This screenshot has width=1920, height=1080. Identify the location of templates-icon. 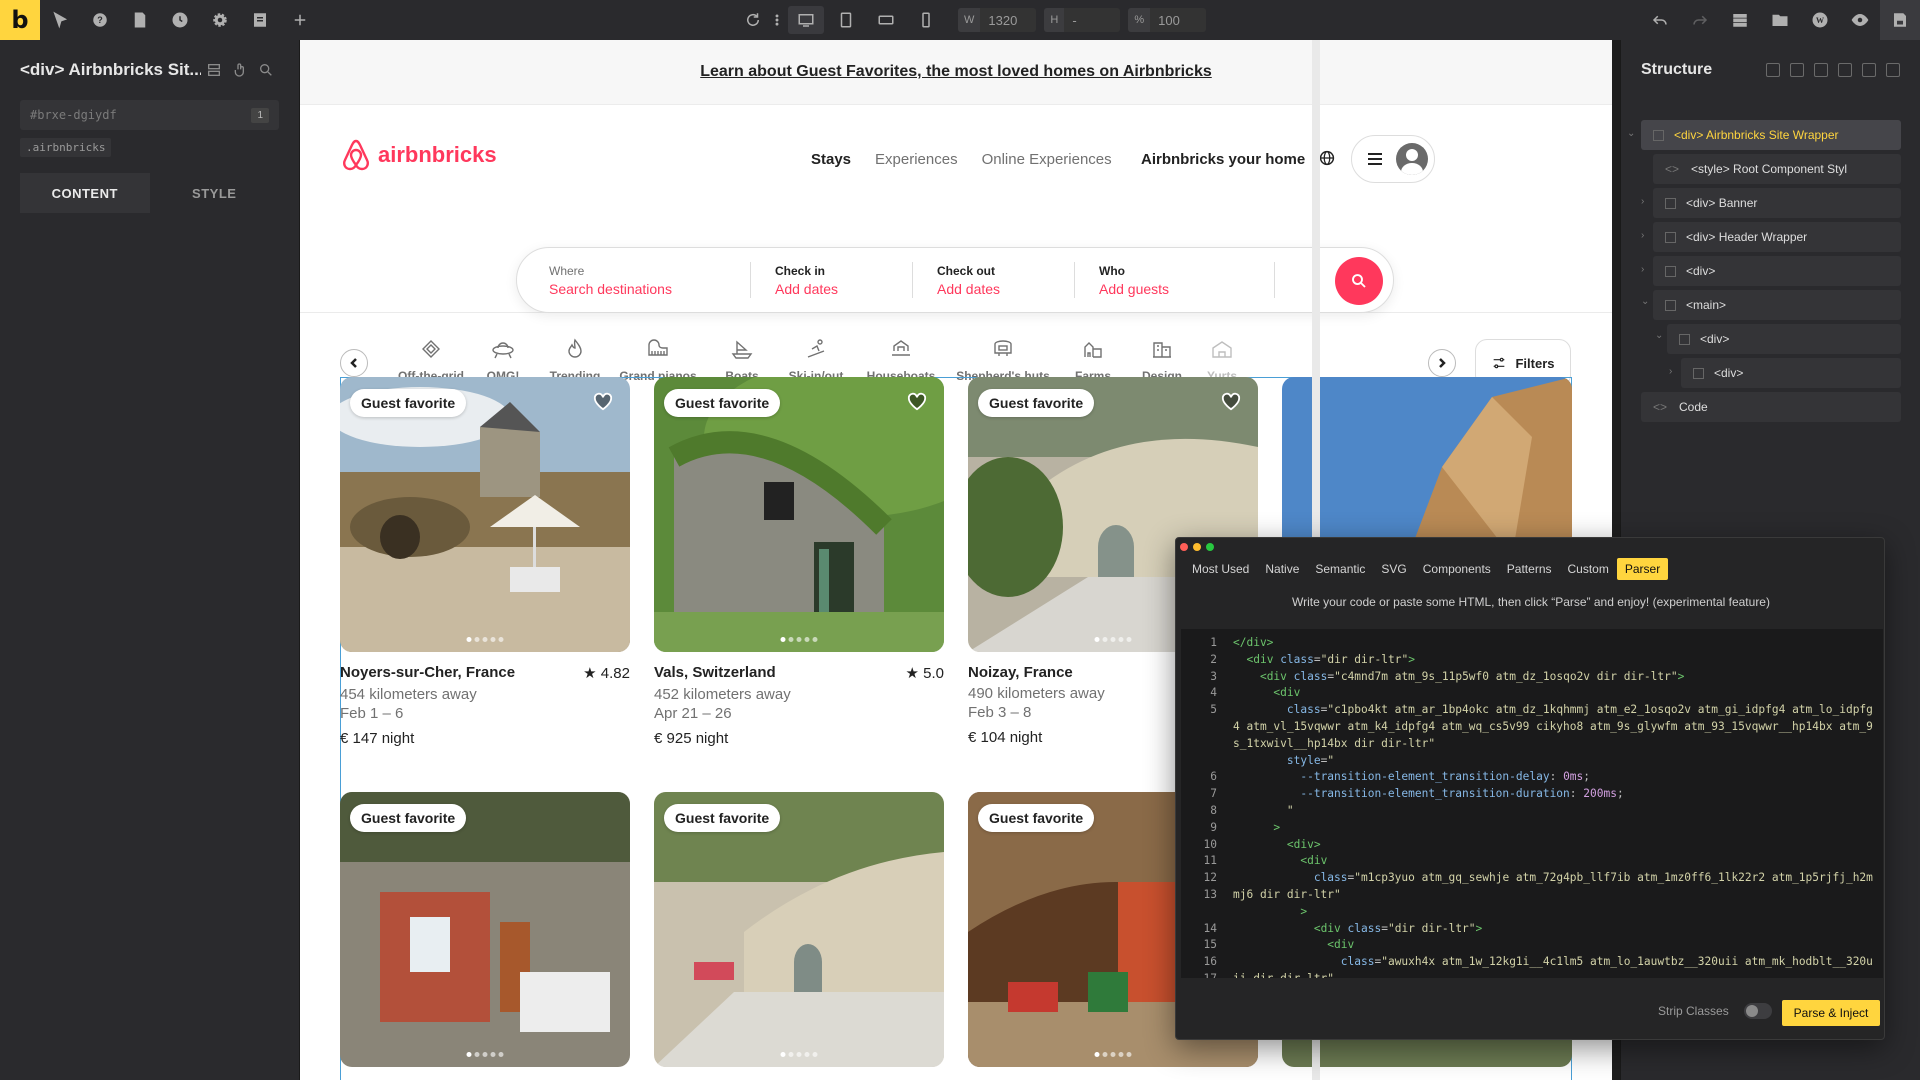
(260, 20).